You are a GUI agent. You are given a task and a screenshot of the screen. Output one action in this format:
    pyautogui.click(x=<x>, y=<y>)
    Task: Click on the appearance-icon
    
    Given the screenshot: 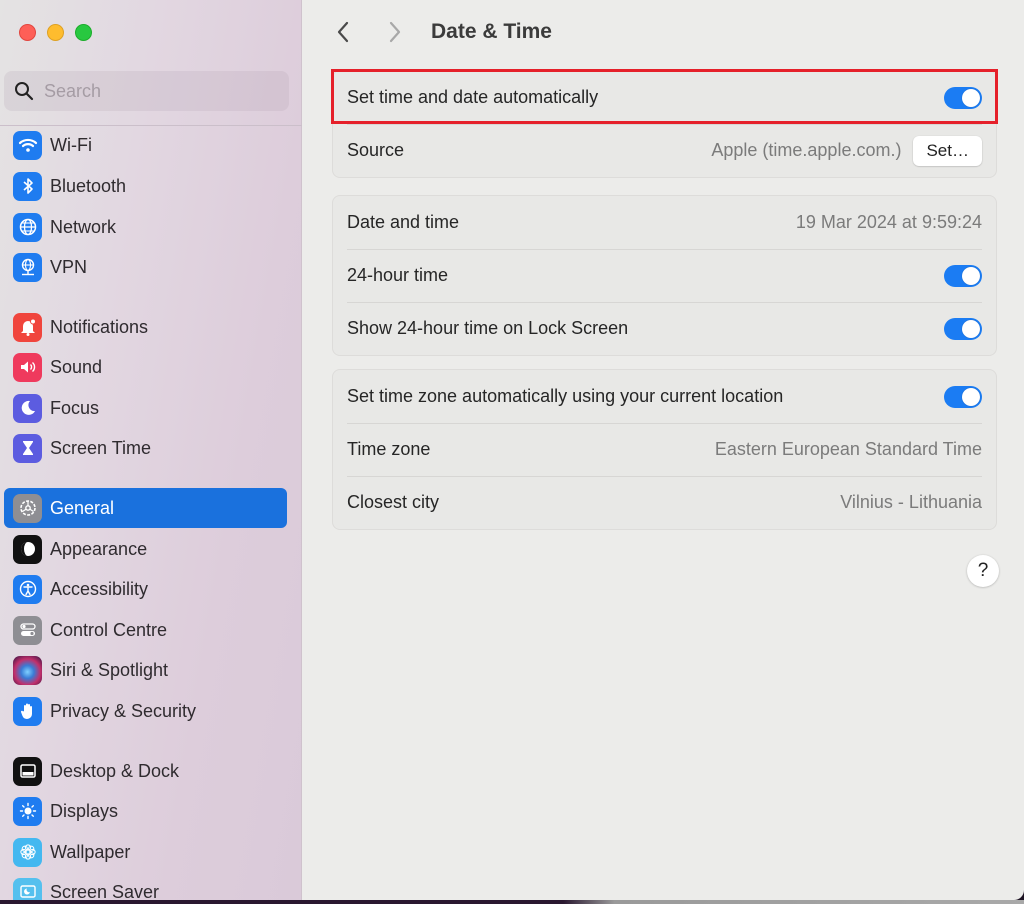 What is the action you would take?
    pyautogui.click(x=27, y=549)
    